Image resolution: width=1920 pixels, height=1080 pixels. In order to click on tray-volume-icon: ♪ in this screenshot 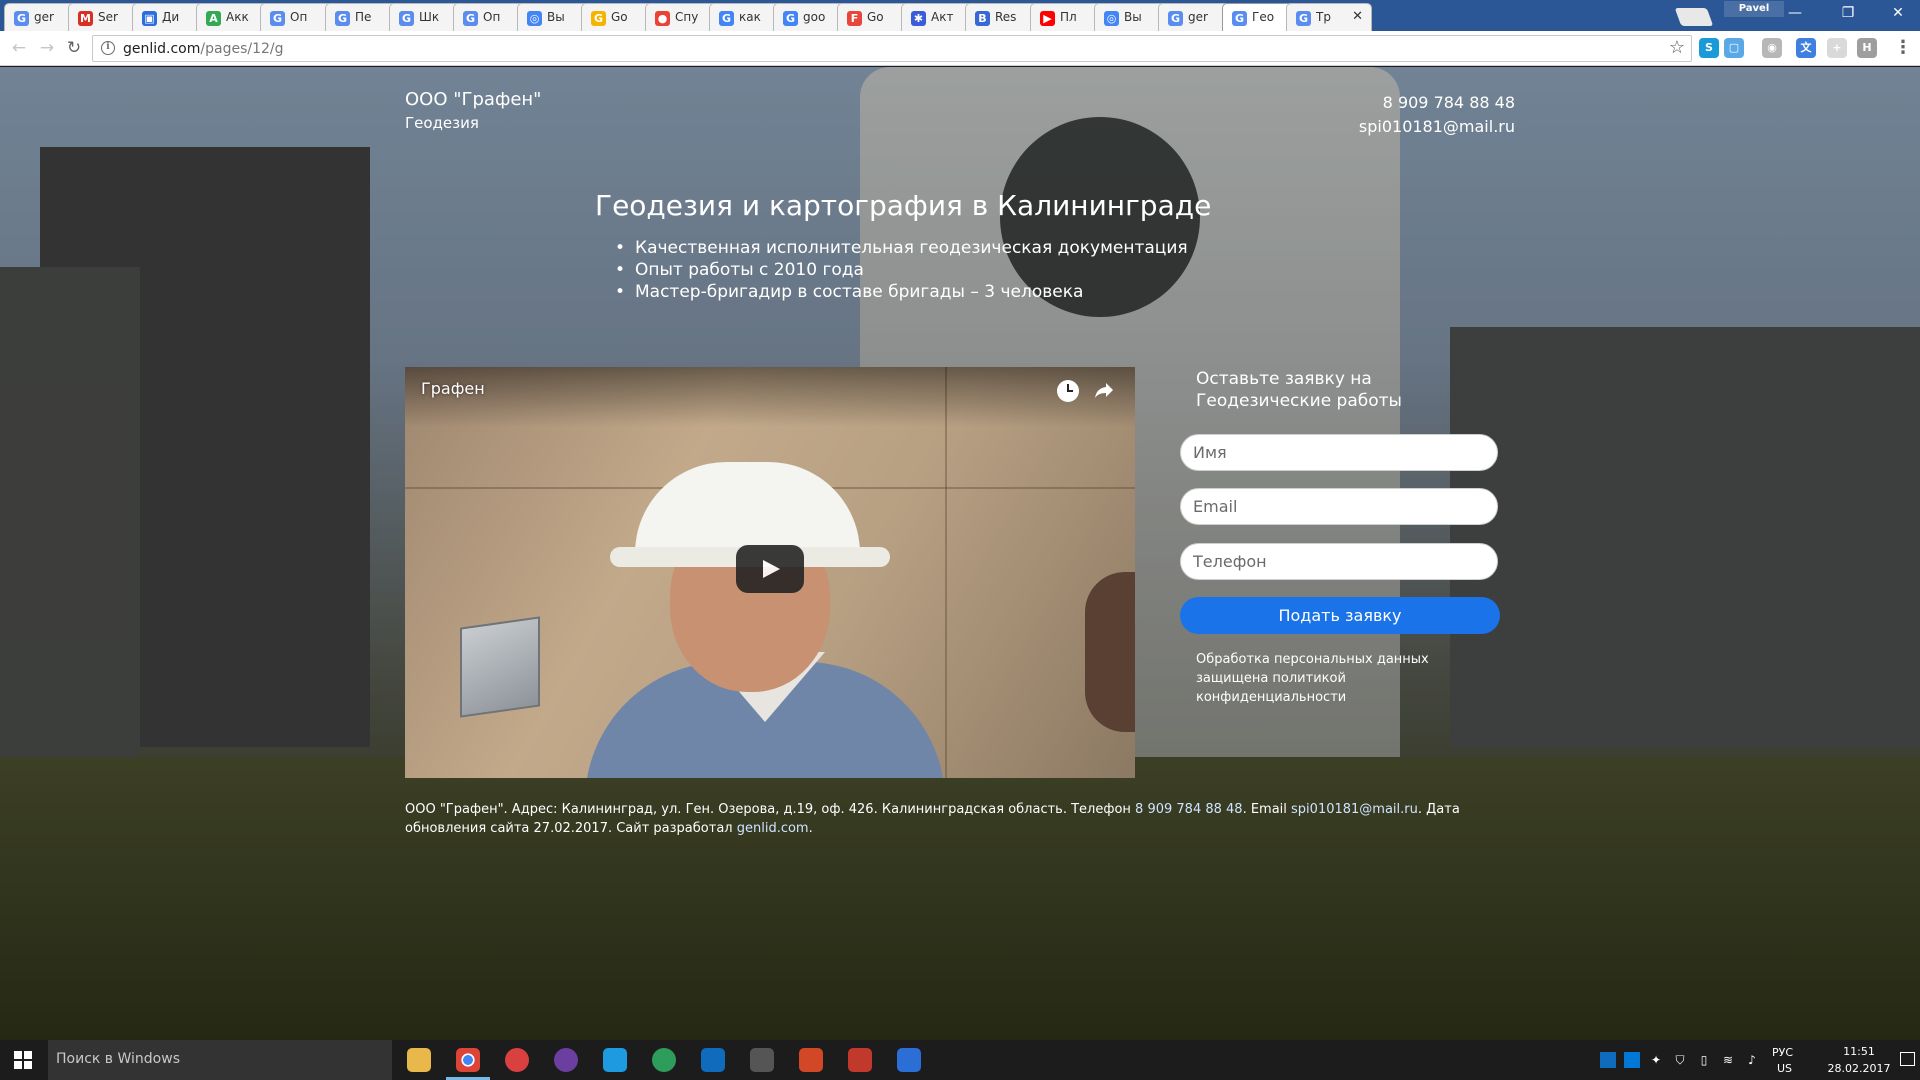, I will do `click(1752, 1060)`.